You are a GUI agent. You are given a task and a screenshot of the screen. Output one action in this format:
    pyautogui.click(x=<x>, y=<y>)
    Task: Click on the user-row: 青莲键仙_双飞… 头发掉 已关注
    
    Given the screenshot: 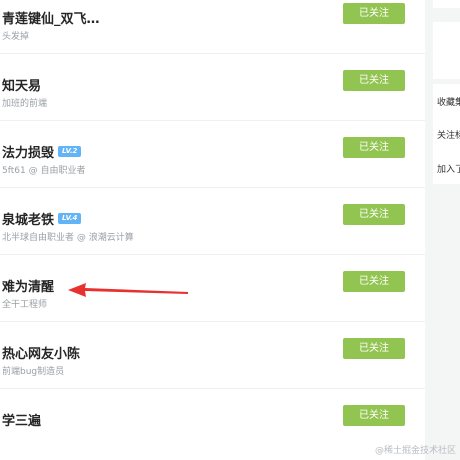 What is the action you would take?
    pyautogui.click(x=212, y=27)
    